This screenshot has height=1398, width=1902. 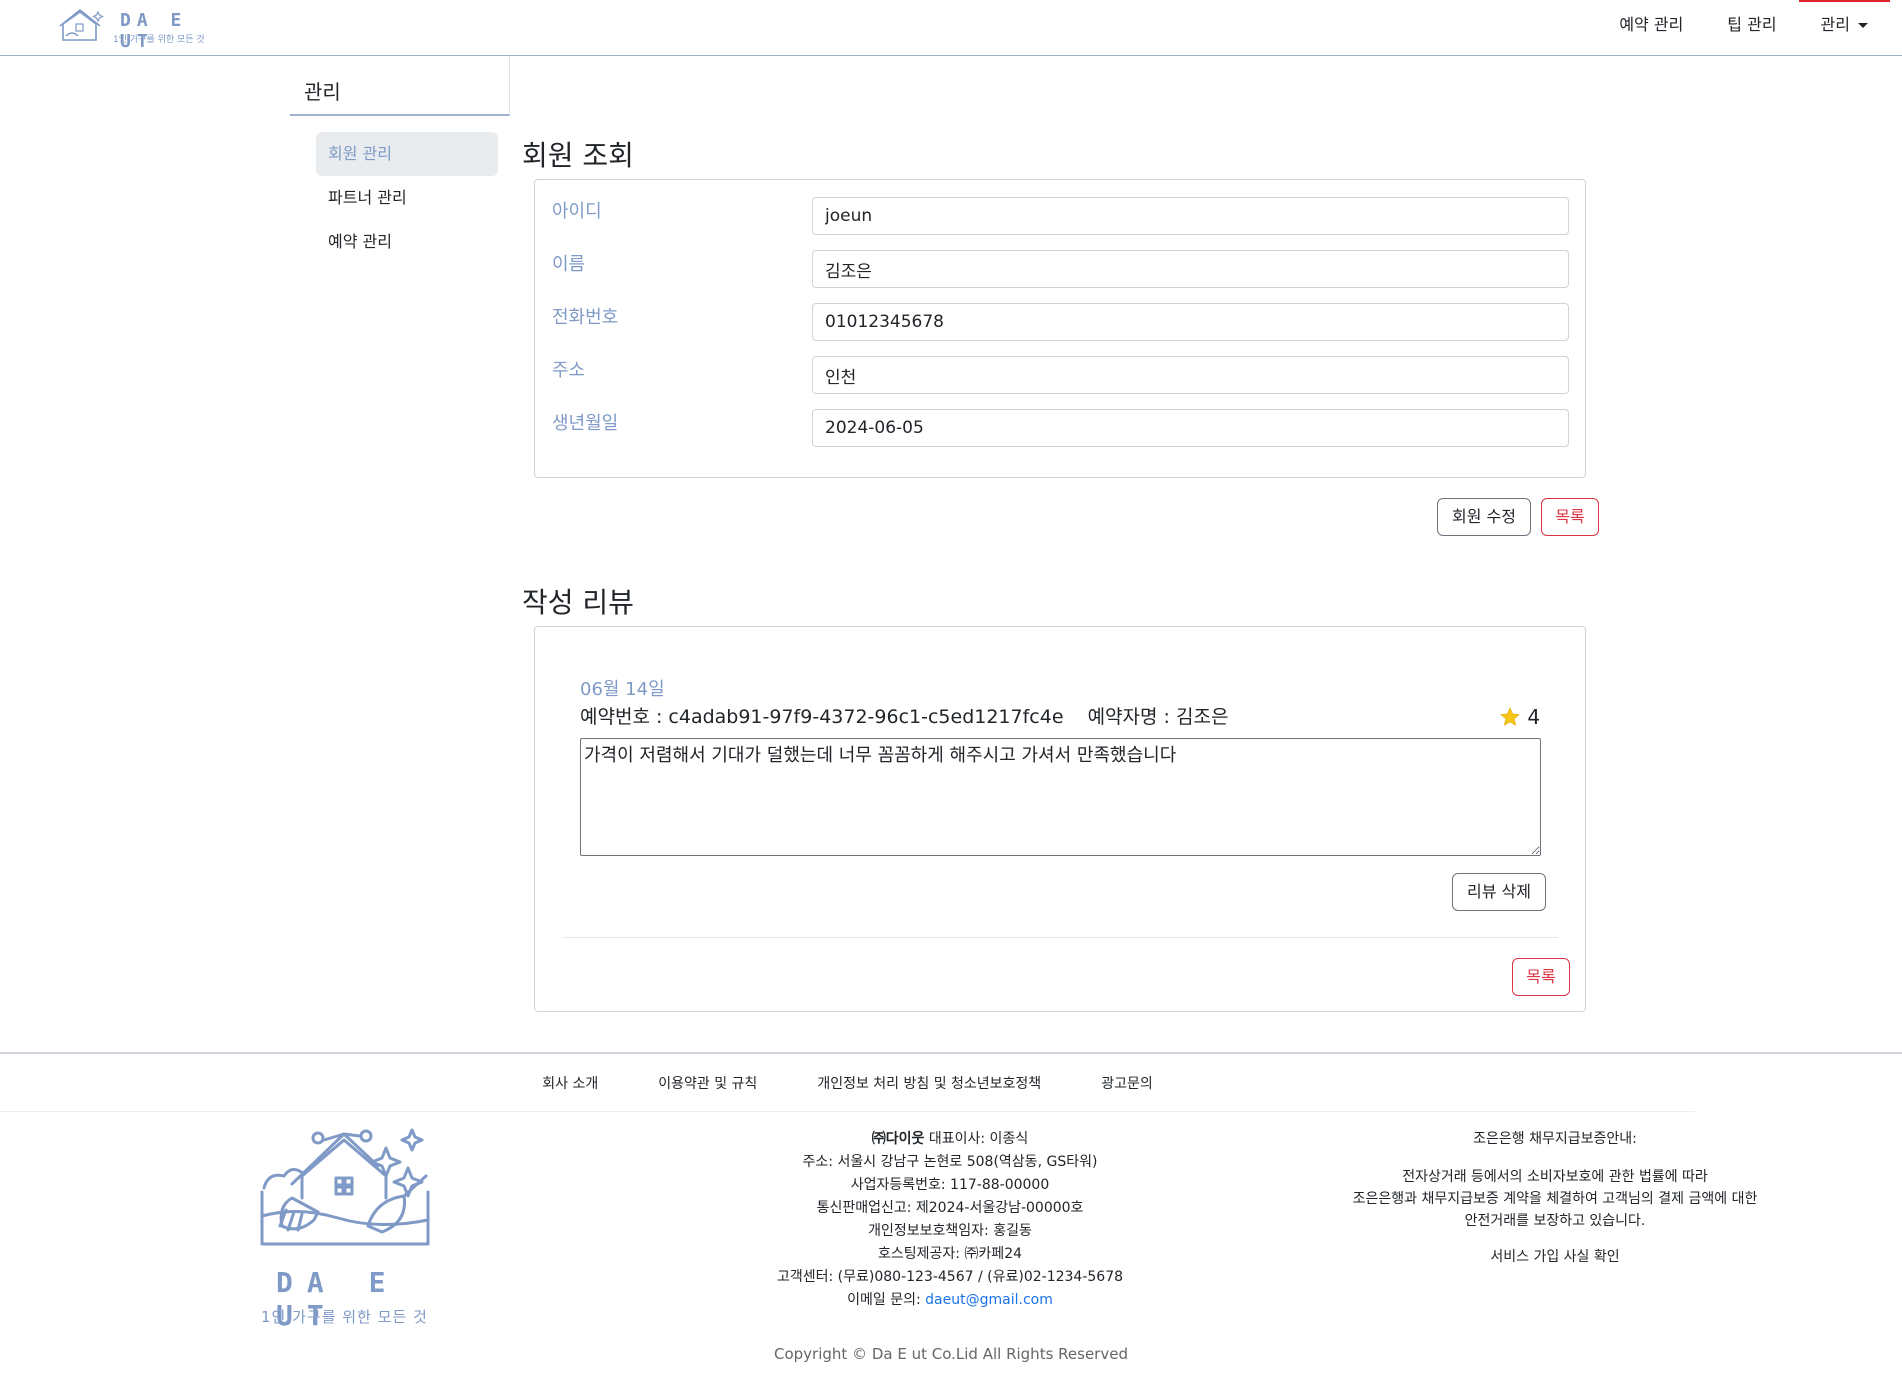 What do you see at coordinates (950, 1254) in the screenshot?
I see `company-hosting: 호스팅제공자: ㈜카페24` at bounding box center [950, 1254].